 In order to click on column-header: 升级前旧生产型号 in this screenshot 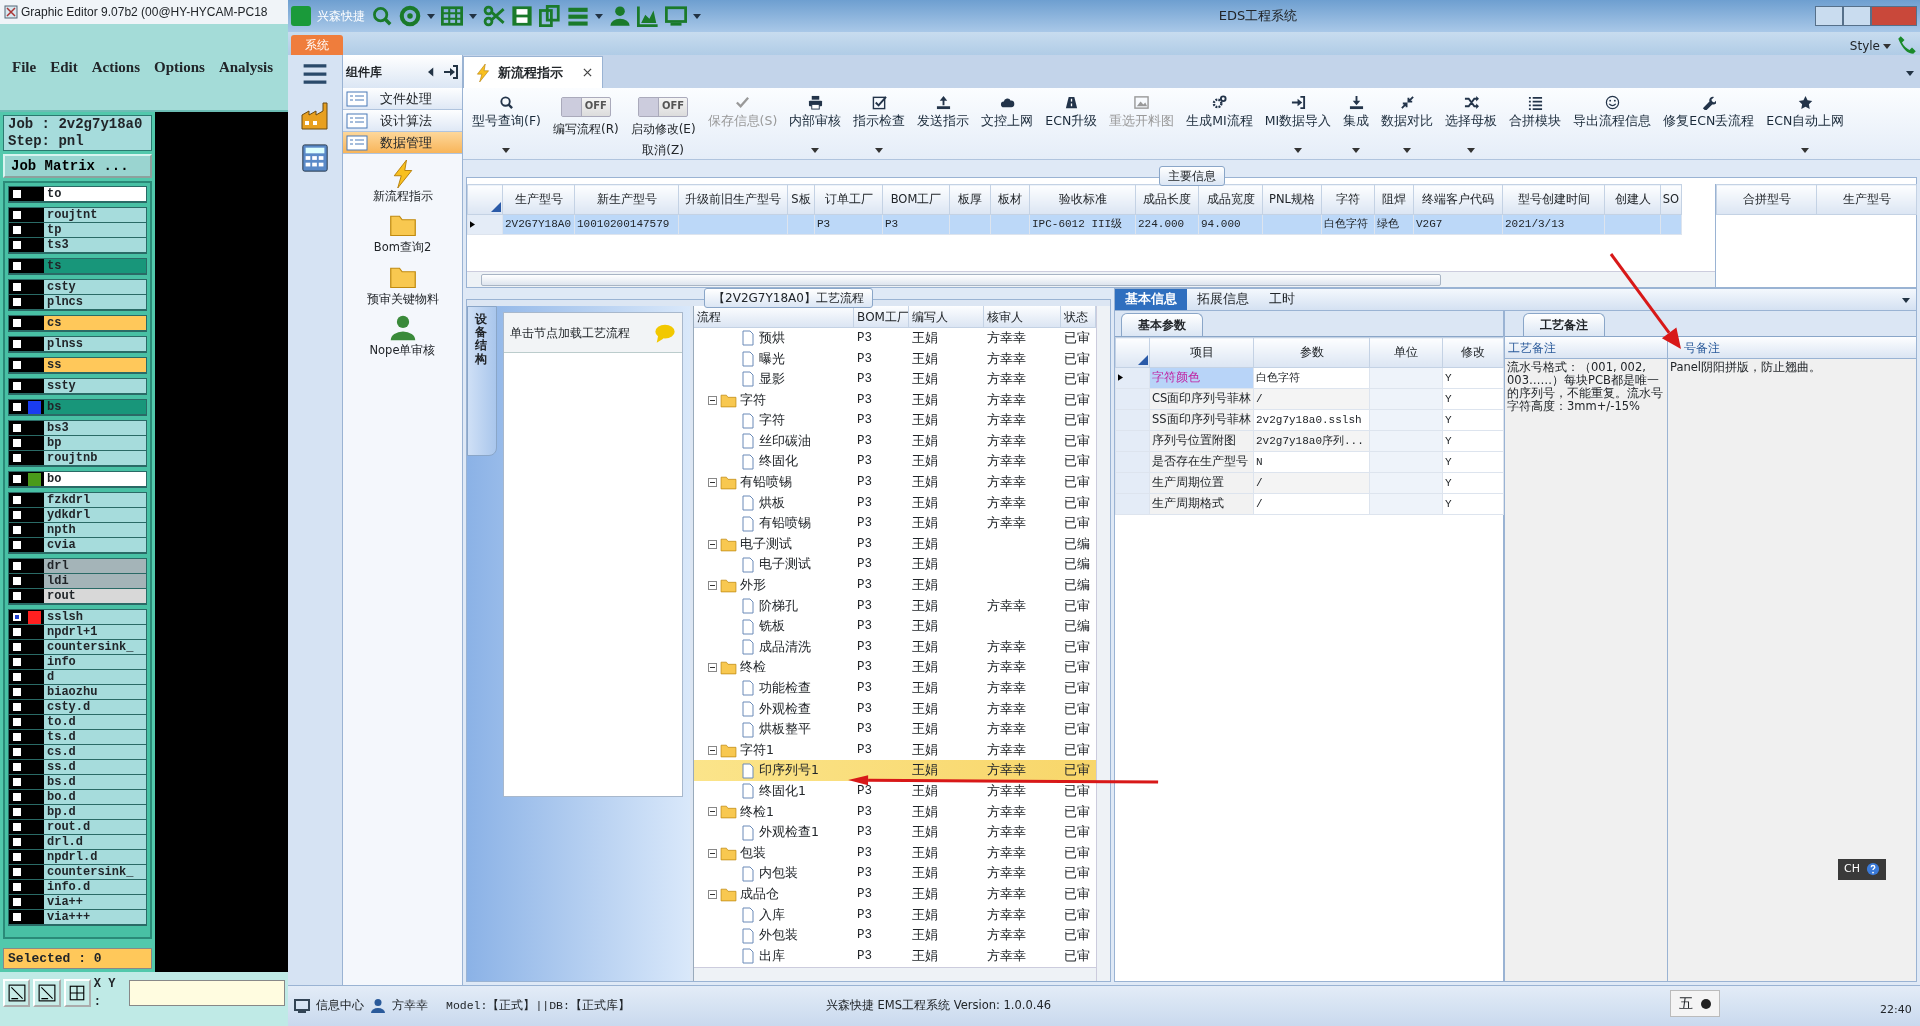, I will do `click(733, 199)`.